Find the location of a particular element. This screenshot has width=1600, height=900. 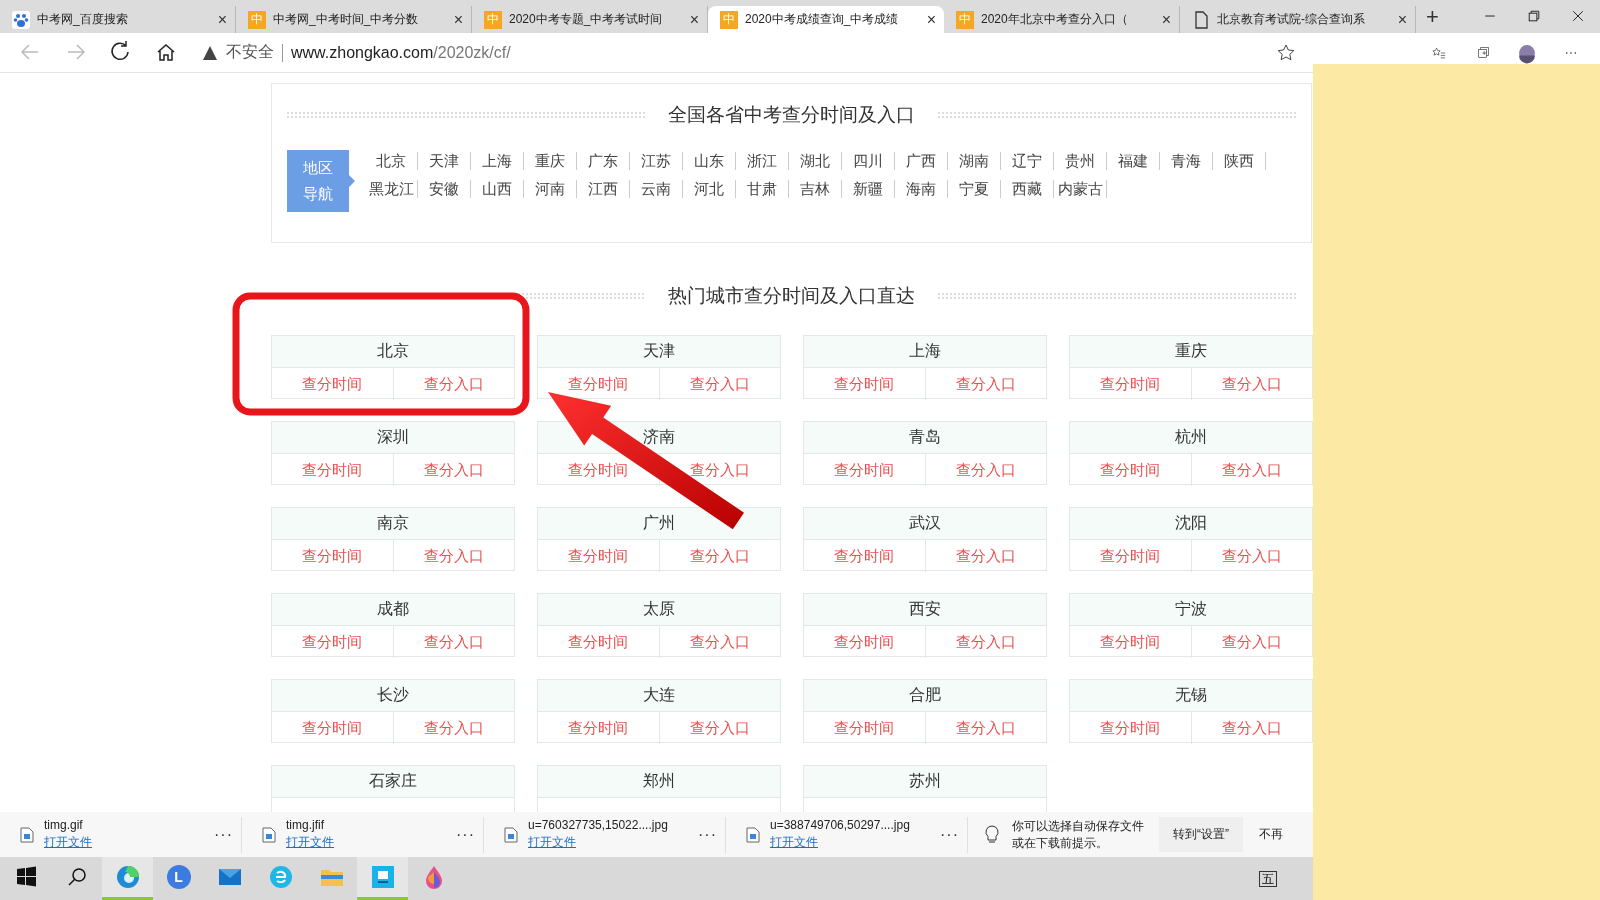

province-link: 西藏 is located at coordinates (1027, 189).